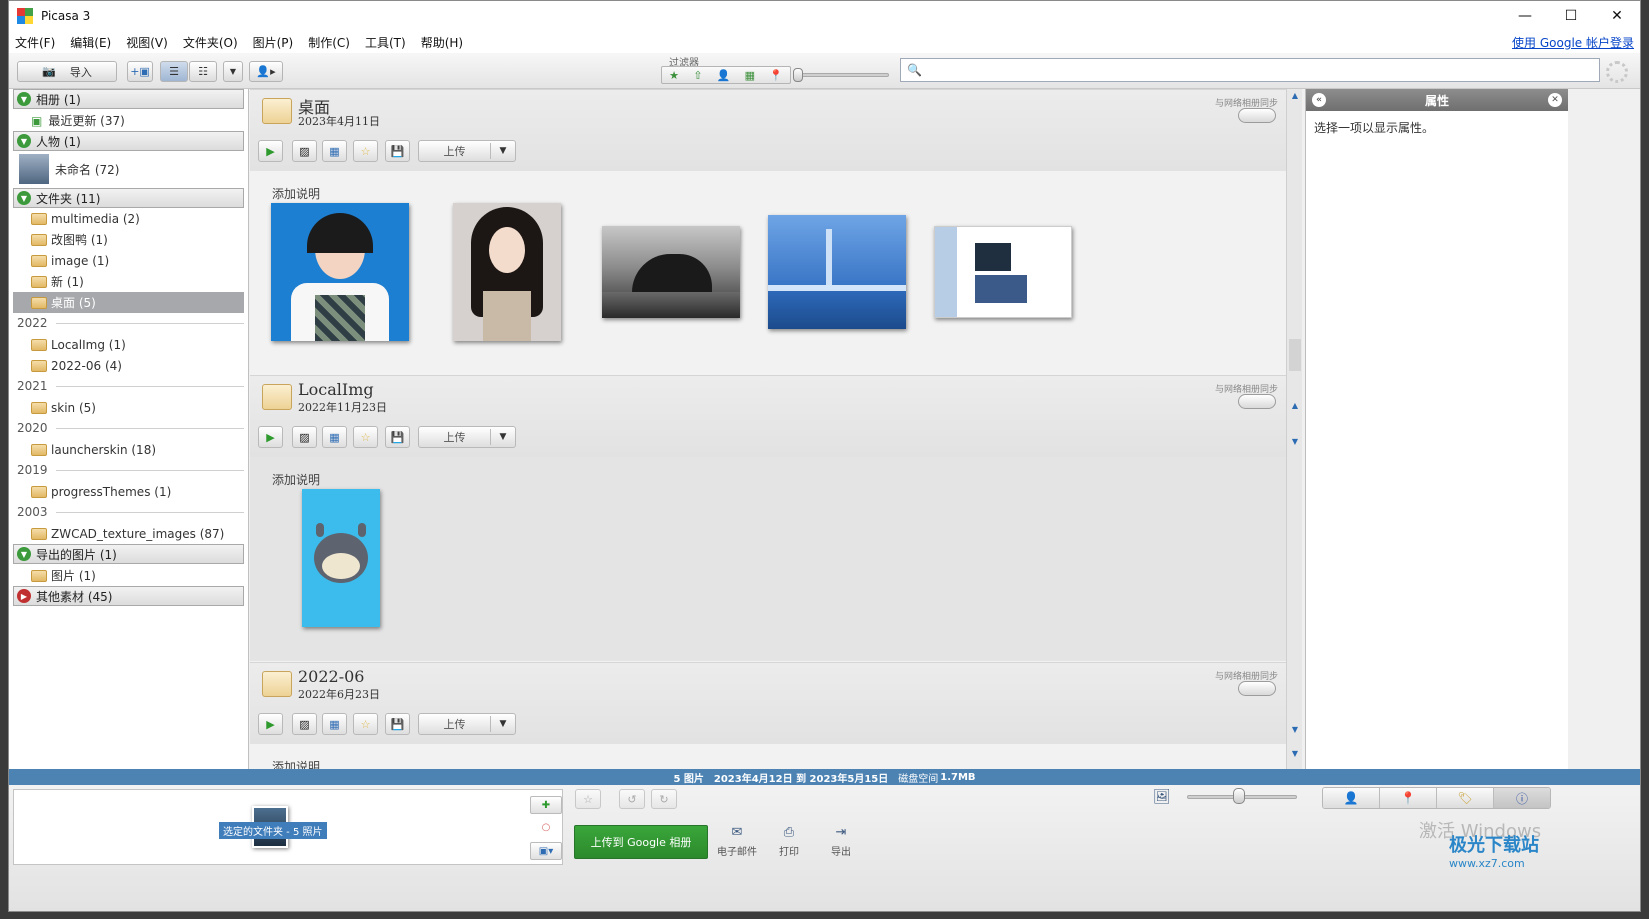 This screenshot has width=1649, height=919. What do you see at coordinates (128, 141) in the screenshot?
I see `category-people: ▼ 人物 (1)` at bounding box center [128, 141].